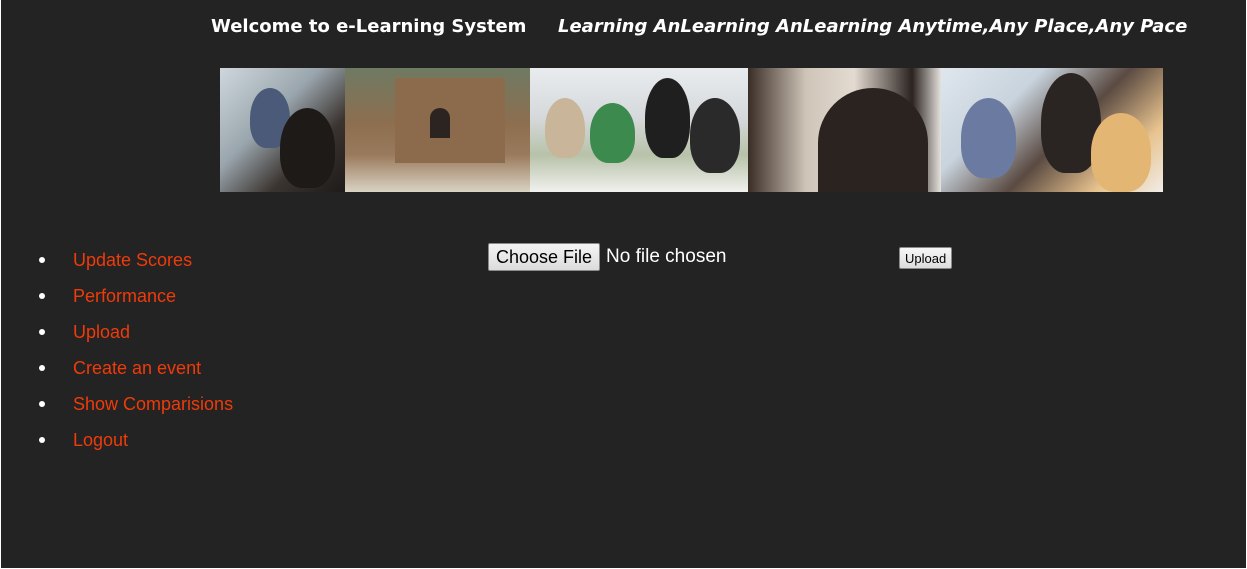  Describe the element at coordinates (101, 332) in the screenshot. I see `nav-link-upload: Upload` at that location.